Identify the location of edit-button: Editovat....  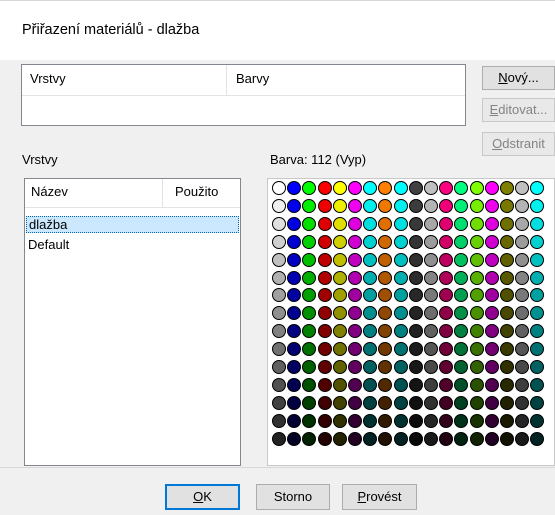
(518, 110).